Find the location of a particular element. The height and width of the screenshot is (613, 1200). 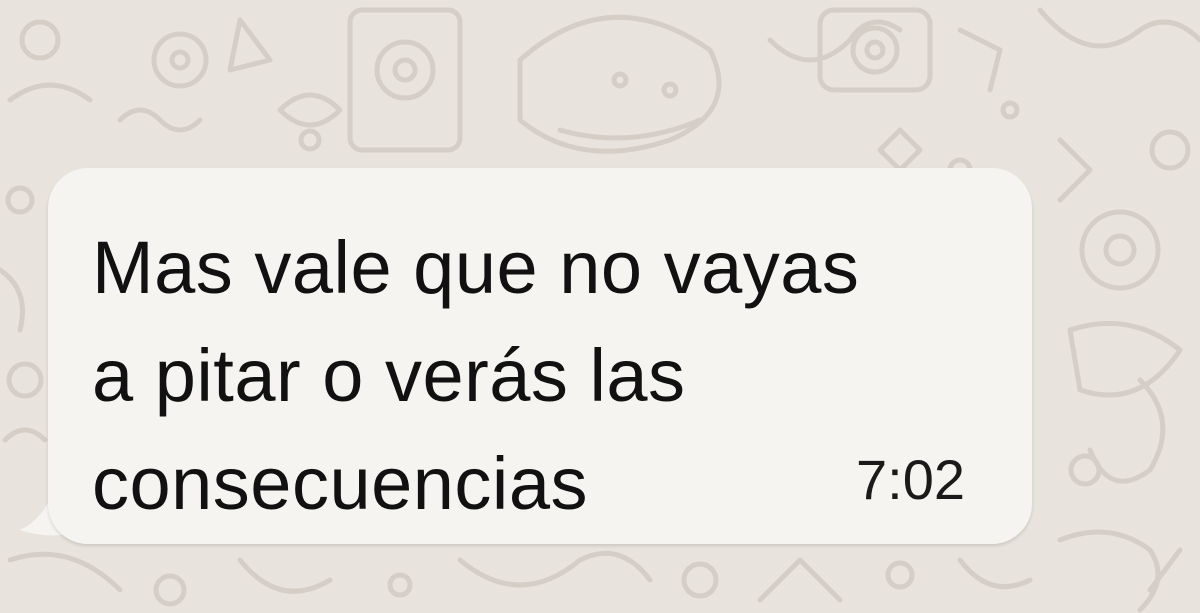

message-line-1: Mas vale que no vayas is located at coordinates (476, 267).